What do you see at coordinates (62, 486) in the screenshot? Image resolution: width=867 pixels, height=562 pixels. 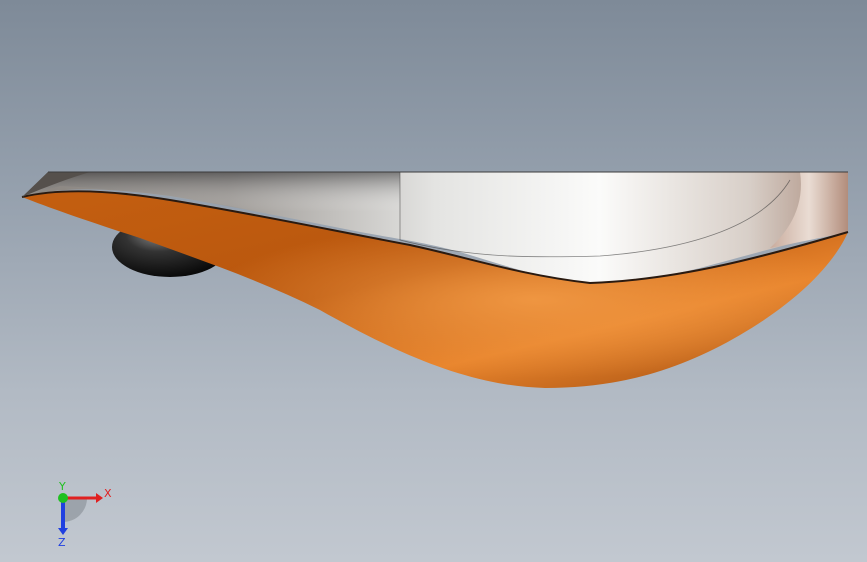 I see `y-axis-label: Y` at bounding box center [62, 486].